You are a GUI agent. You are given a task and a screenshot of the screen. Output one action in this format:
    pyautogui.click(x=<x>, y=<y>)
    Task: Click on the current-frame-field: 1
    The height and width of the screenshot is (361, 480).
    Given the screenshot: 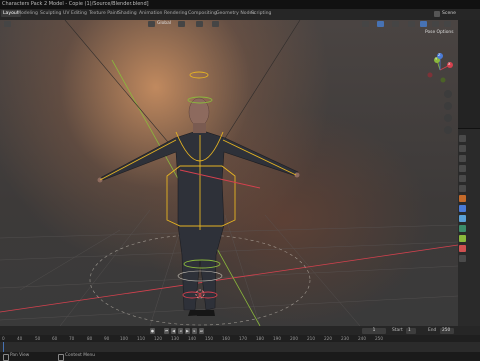 What is the action you would take?
    pyautogui.click(x=374, y=330)
    